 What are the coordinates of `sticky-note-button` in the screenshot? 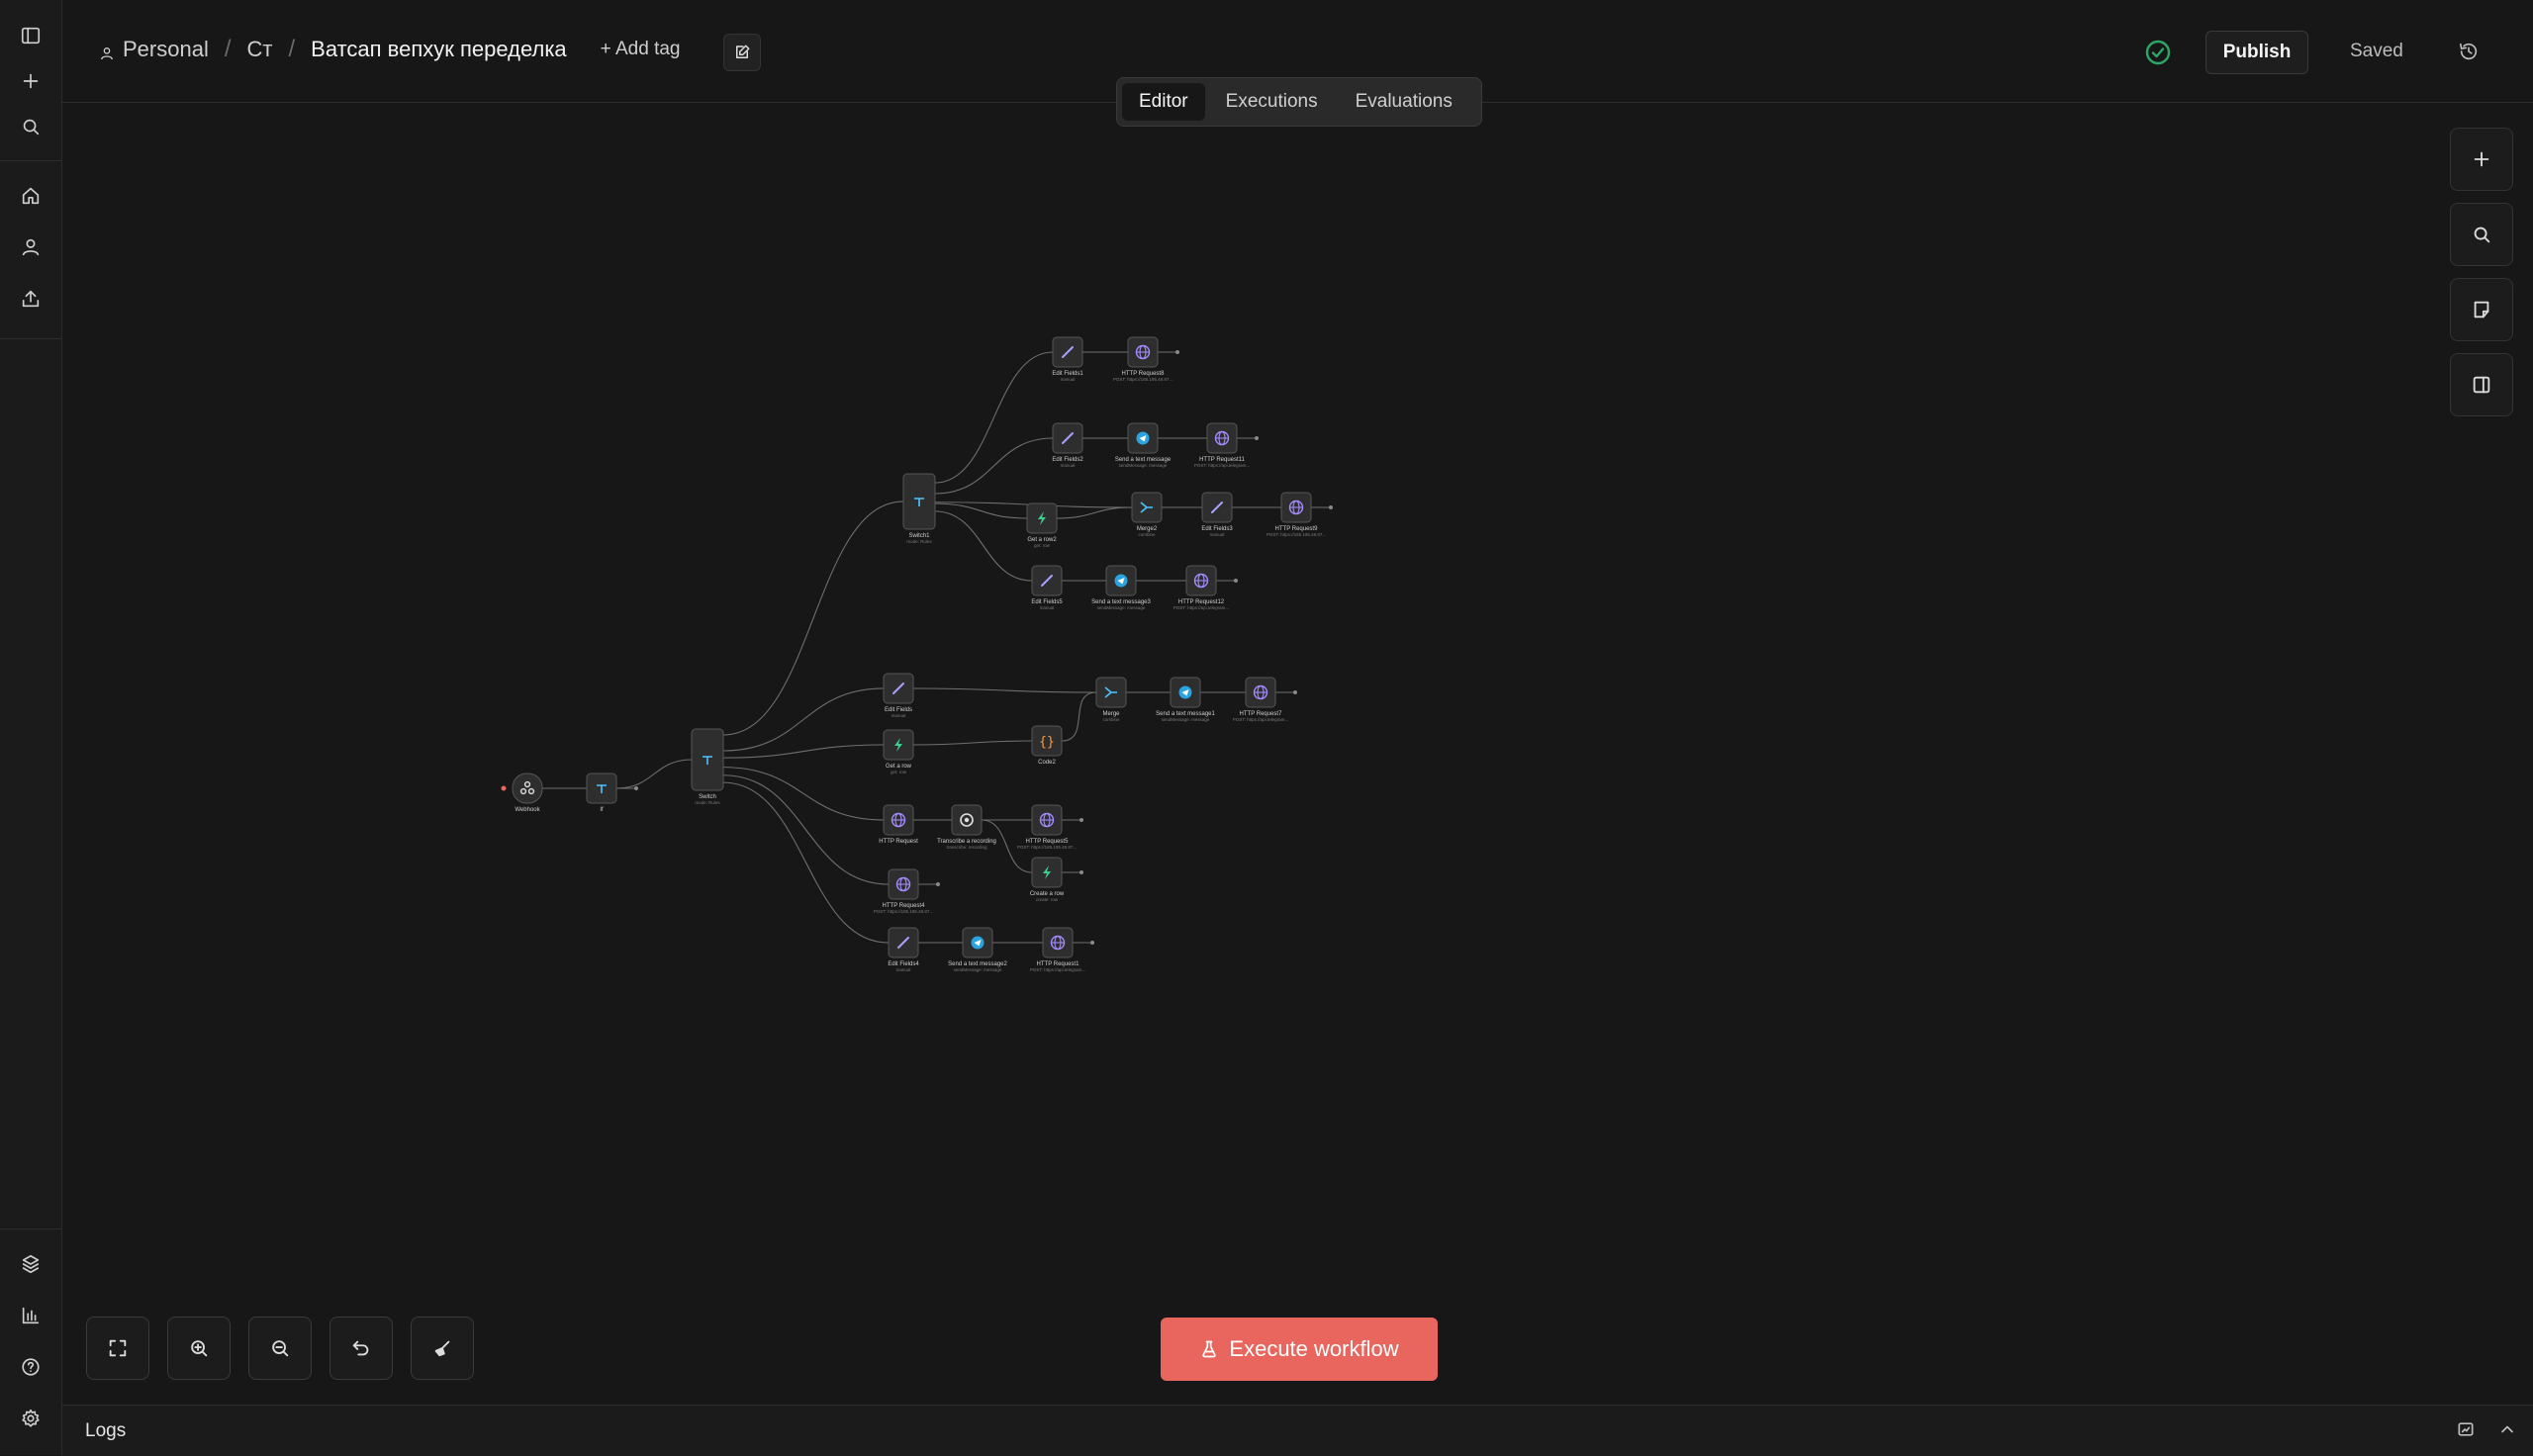 It's located at (2481, 309).